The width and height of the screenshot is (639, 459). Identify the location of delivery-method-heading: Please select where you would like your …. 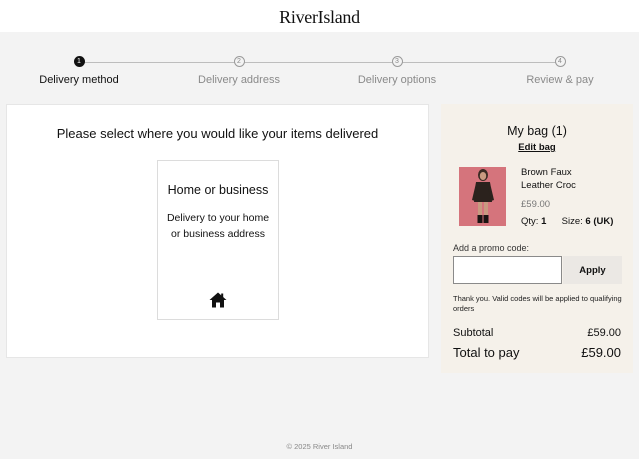
(217, 133).